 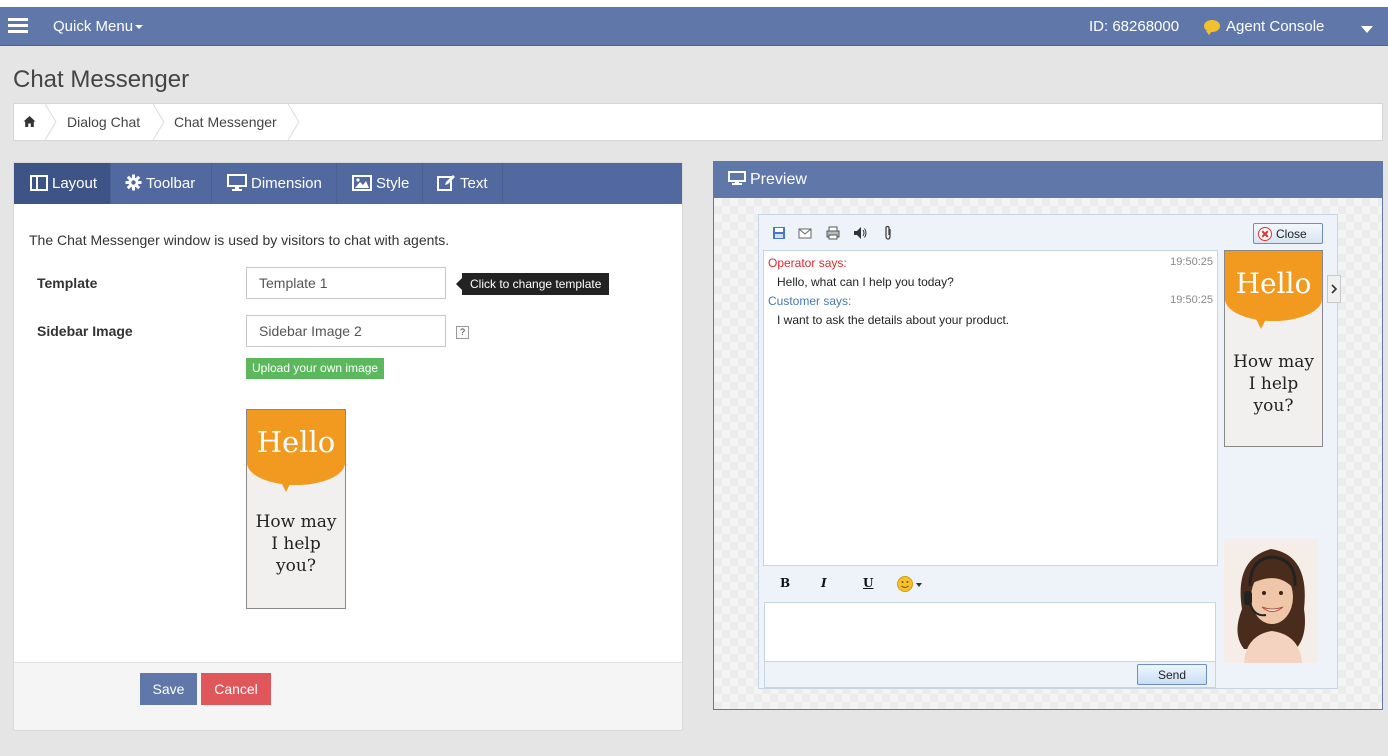 I want to click on tab-layout-label: Layout, so click(x=75, y=183).